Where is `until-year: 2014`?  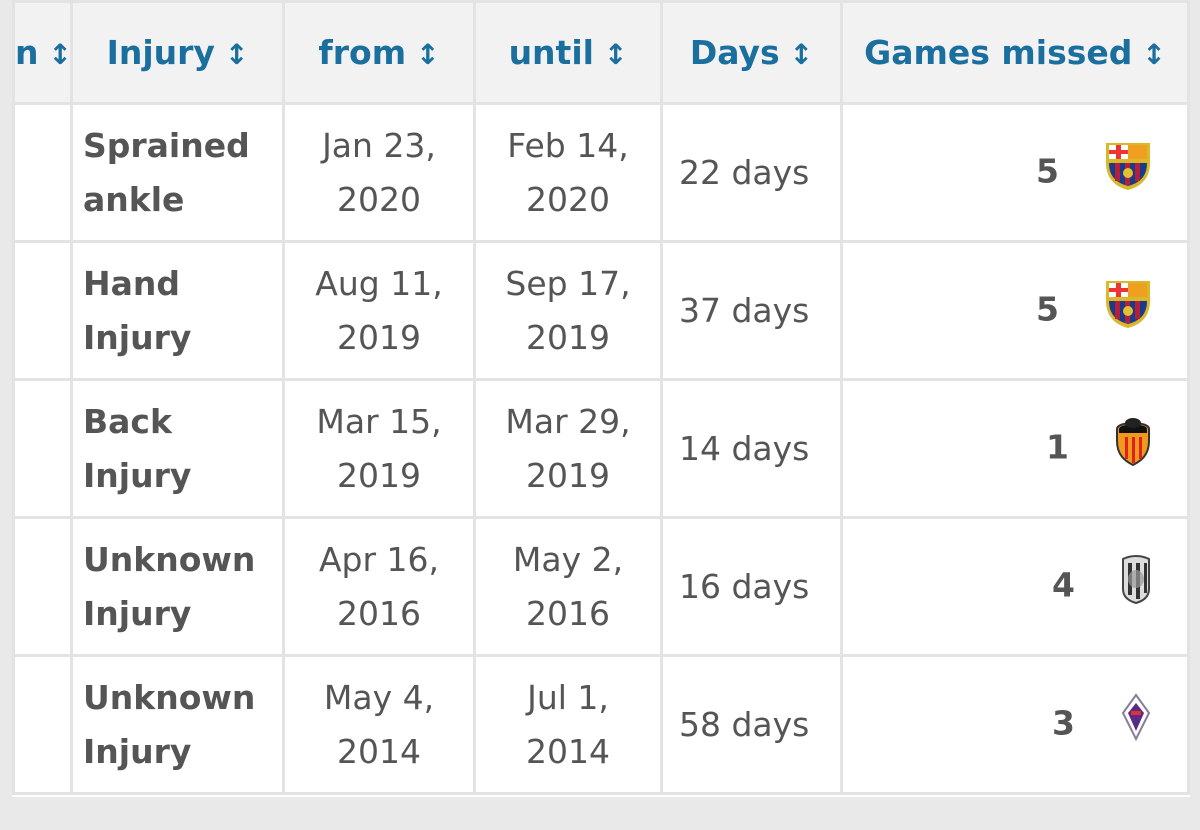
until-year: 2014 is located at coordinates (568, 751).